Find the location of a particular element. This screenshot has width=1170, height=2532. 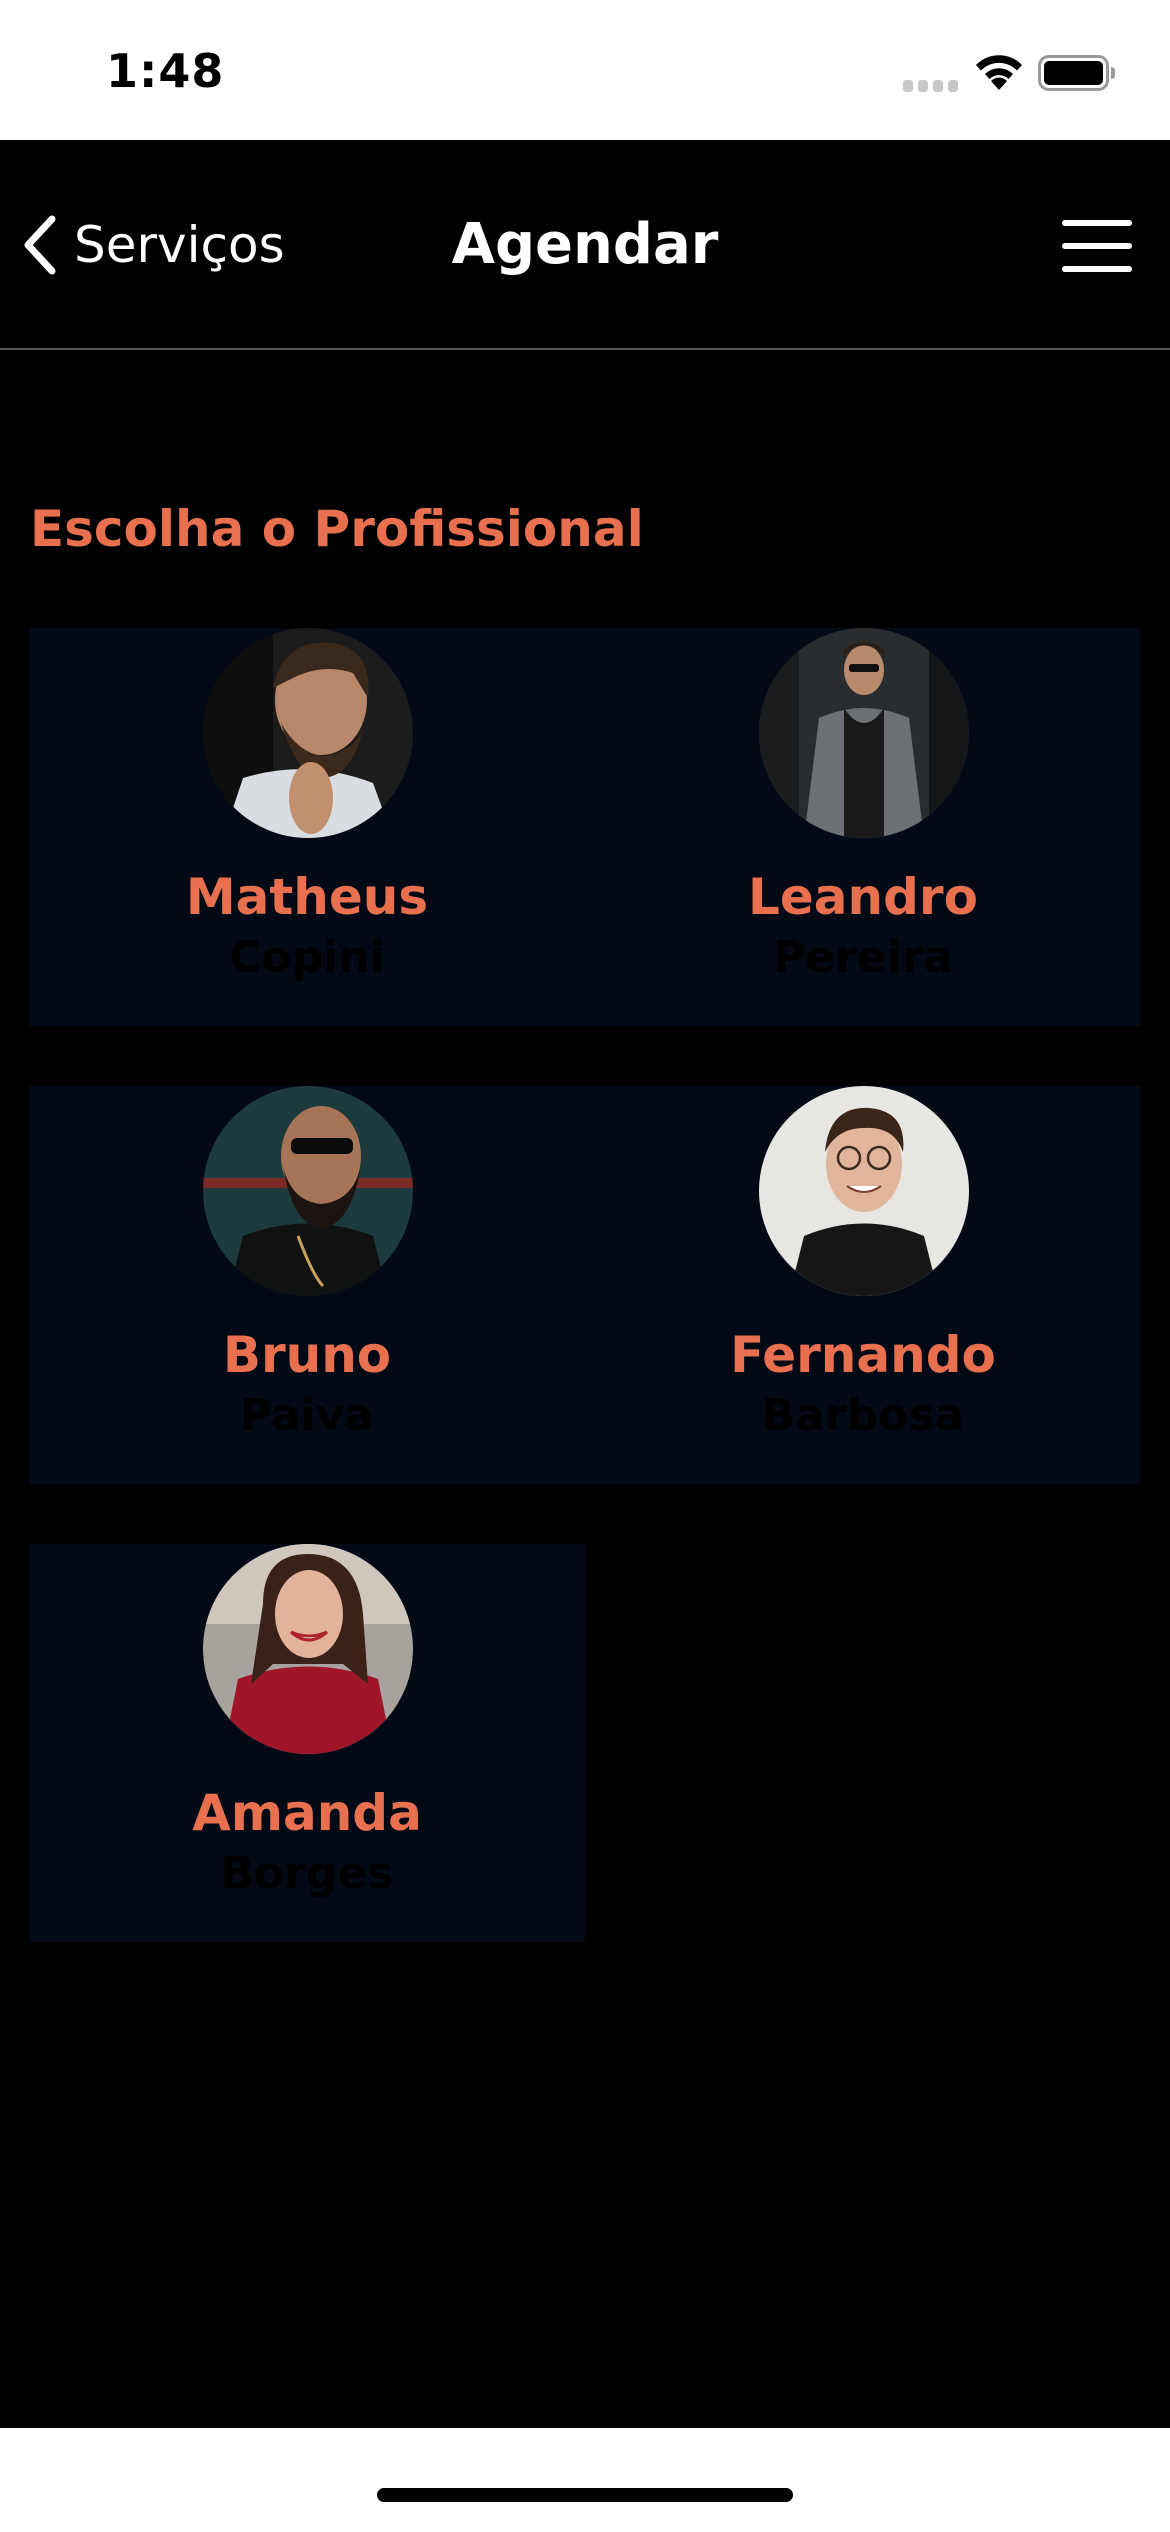

back-button: Serviços is located at coordinates (151, 245).